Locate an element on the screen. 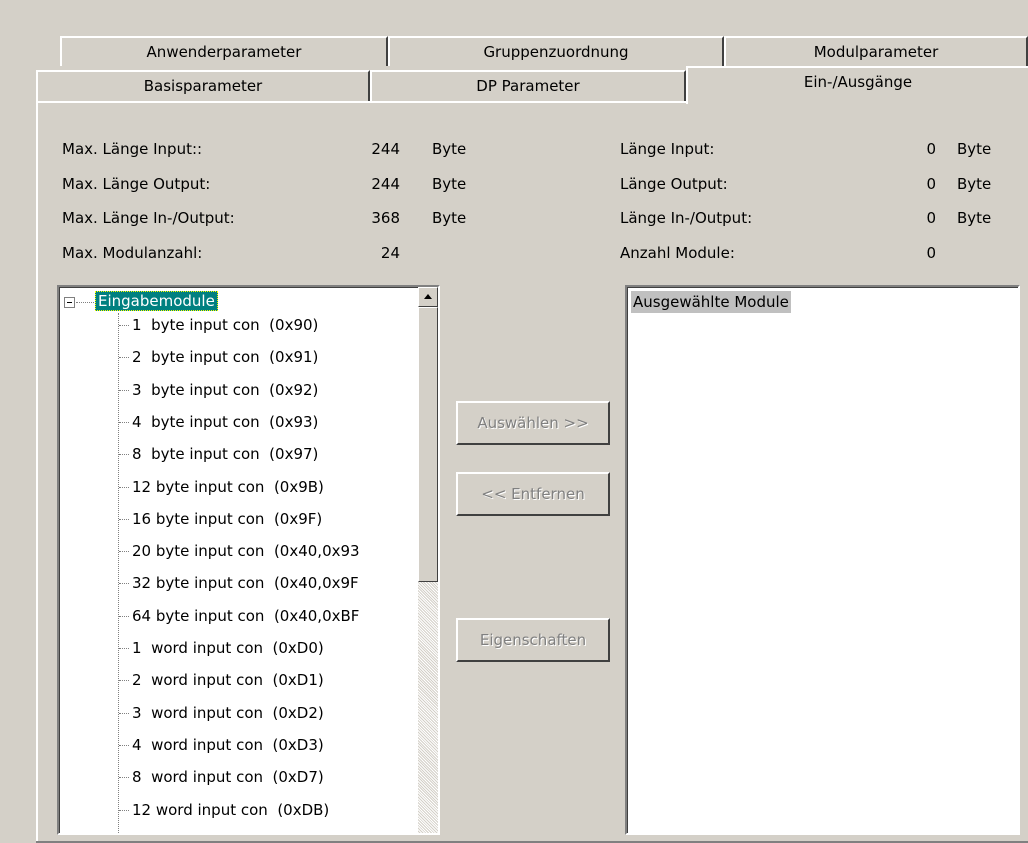 The height and width of the screenshot is (843, 1028). scroll-thumb is located at coordinates (428, 444).